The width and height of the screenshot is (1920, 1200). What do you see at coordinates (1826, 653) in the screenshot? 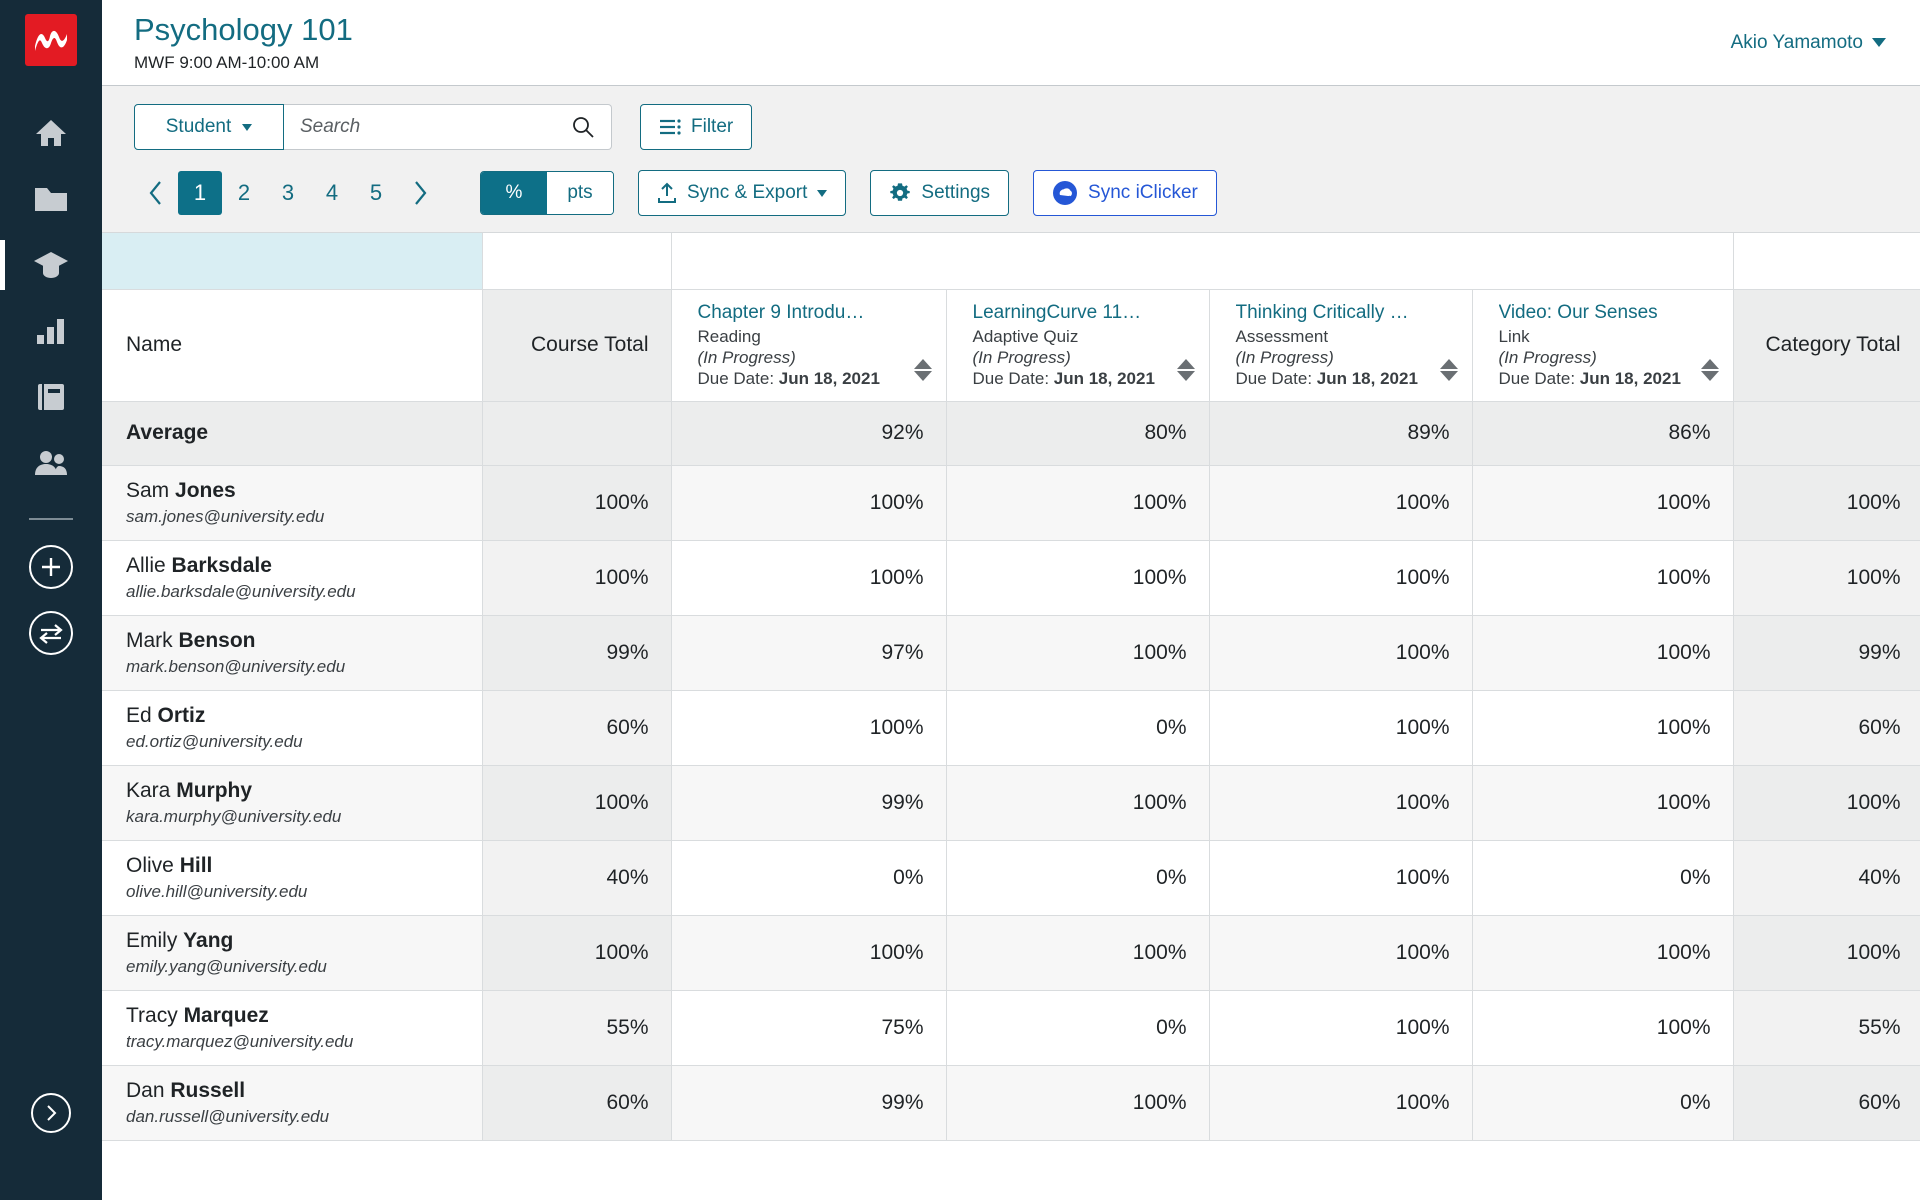
I see `category-total-cell: 99%` at bounding box center [1826, 653].